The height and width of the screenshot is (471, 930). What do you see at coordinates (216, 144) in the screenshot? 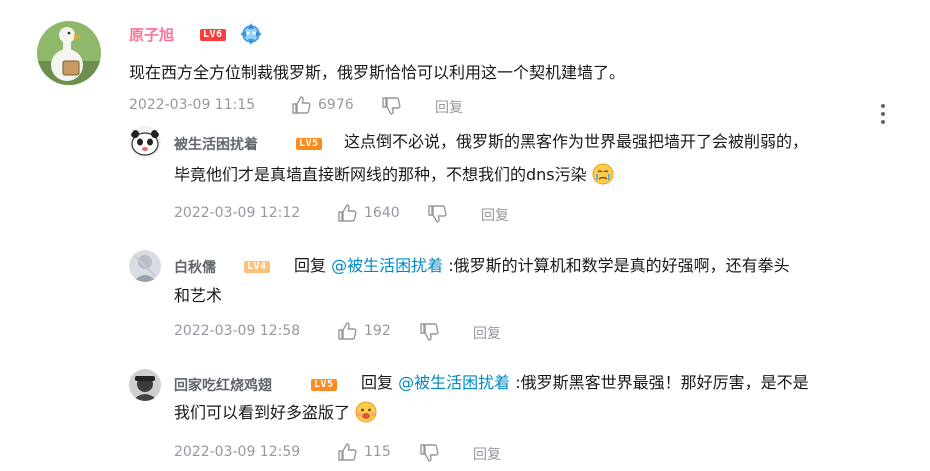
I see `reply1-username: 被生活困扰着` at bounding box center [216, 144].